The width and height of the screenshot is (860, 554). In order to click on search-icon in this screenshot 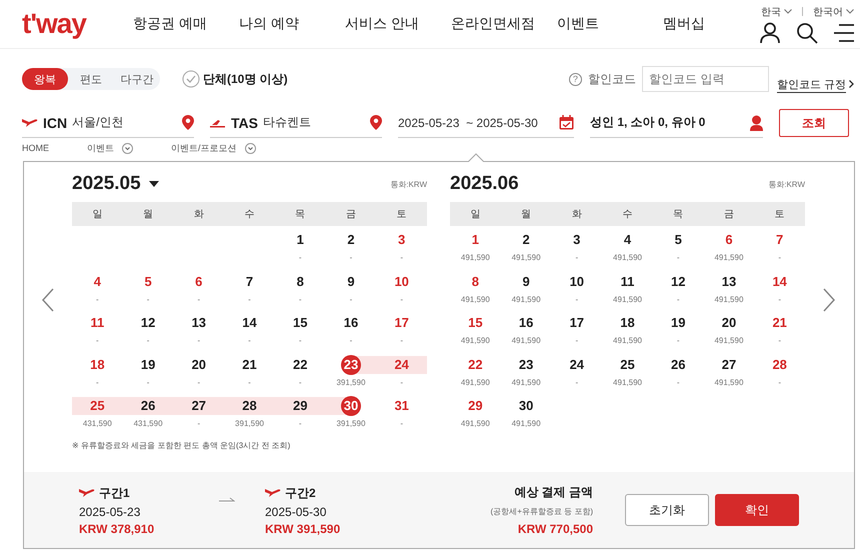, I will do `click(807, 33)`.